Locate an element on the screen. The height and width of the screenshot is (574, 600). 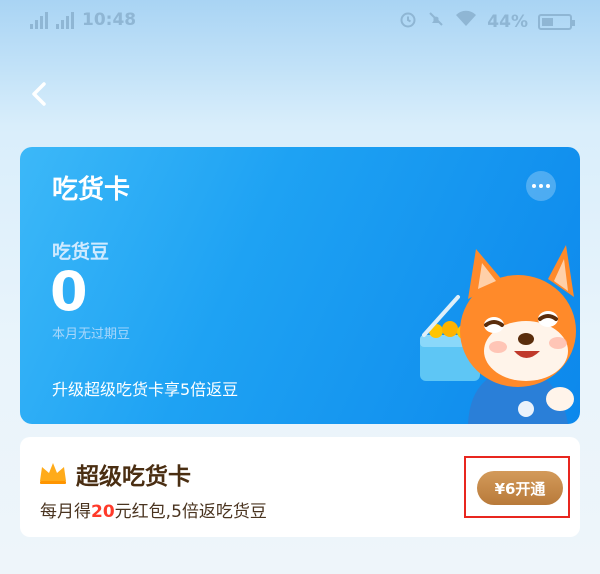
more-dots-icon is located at coordinates (534, 186).